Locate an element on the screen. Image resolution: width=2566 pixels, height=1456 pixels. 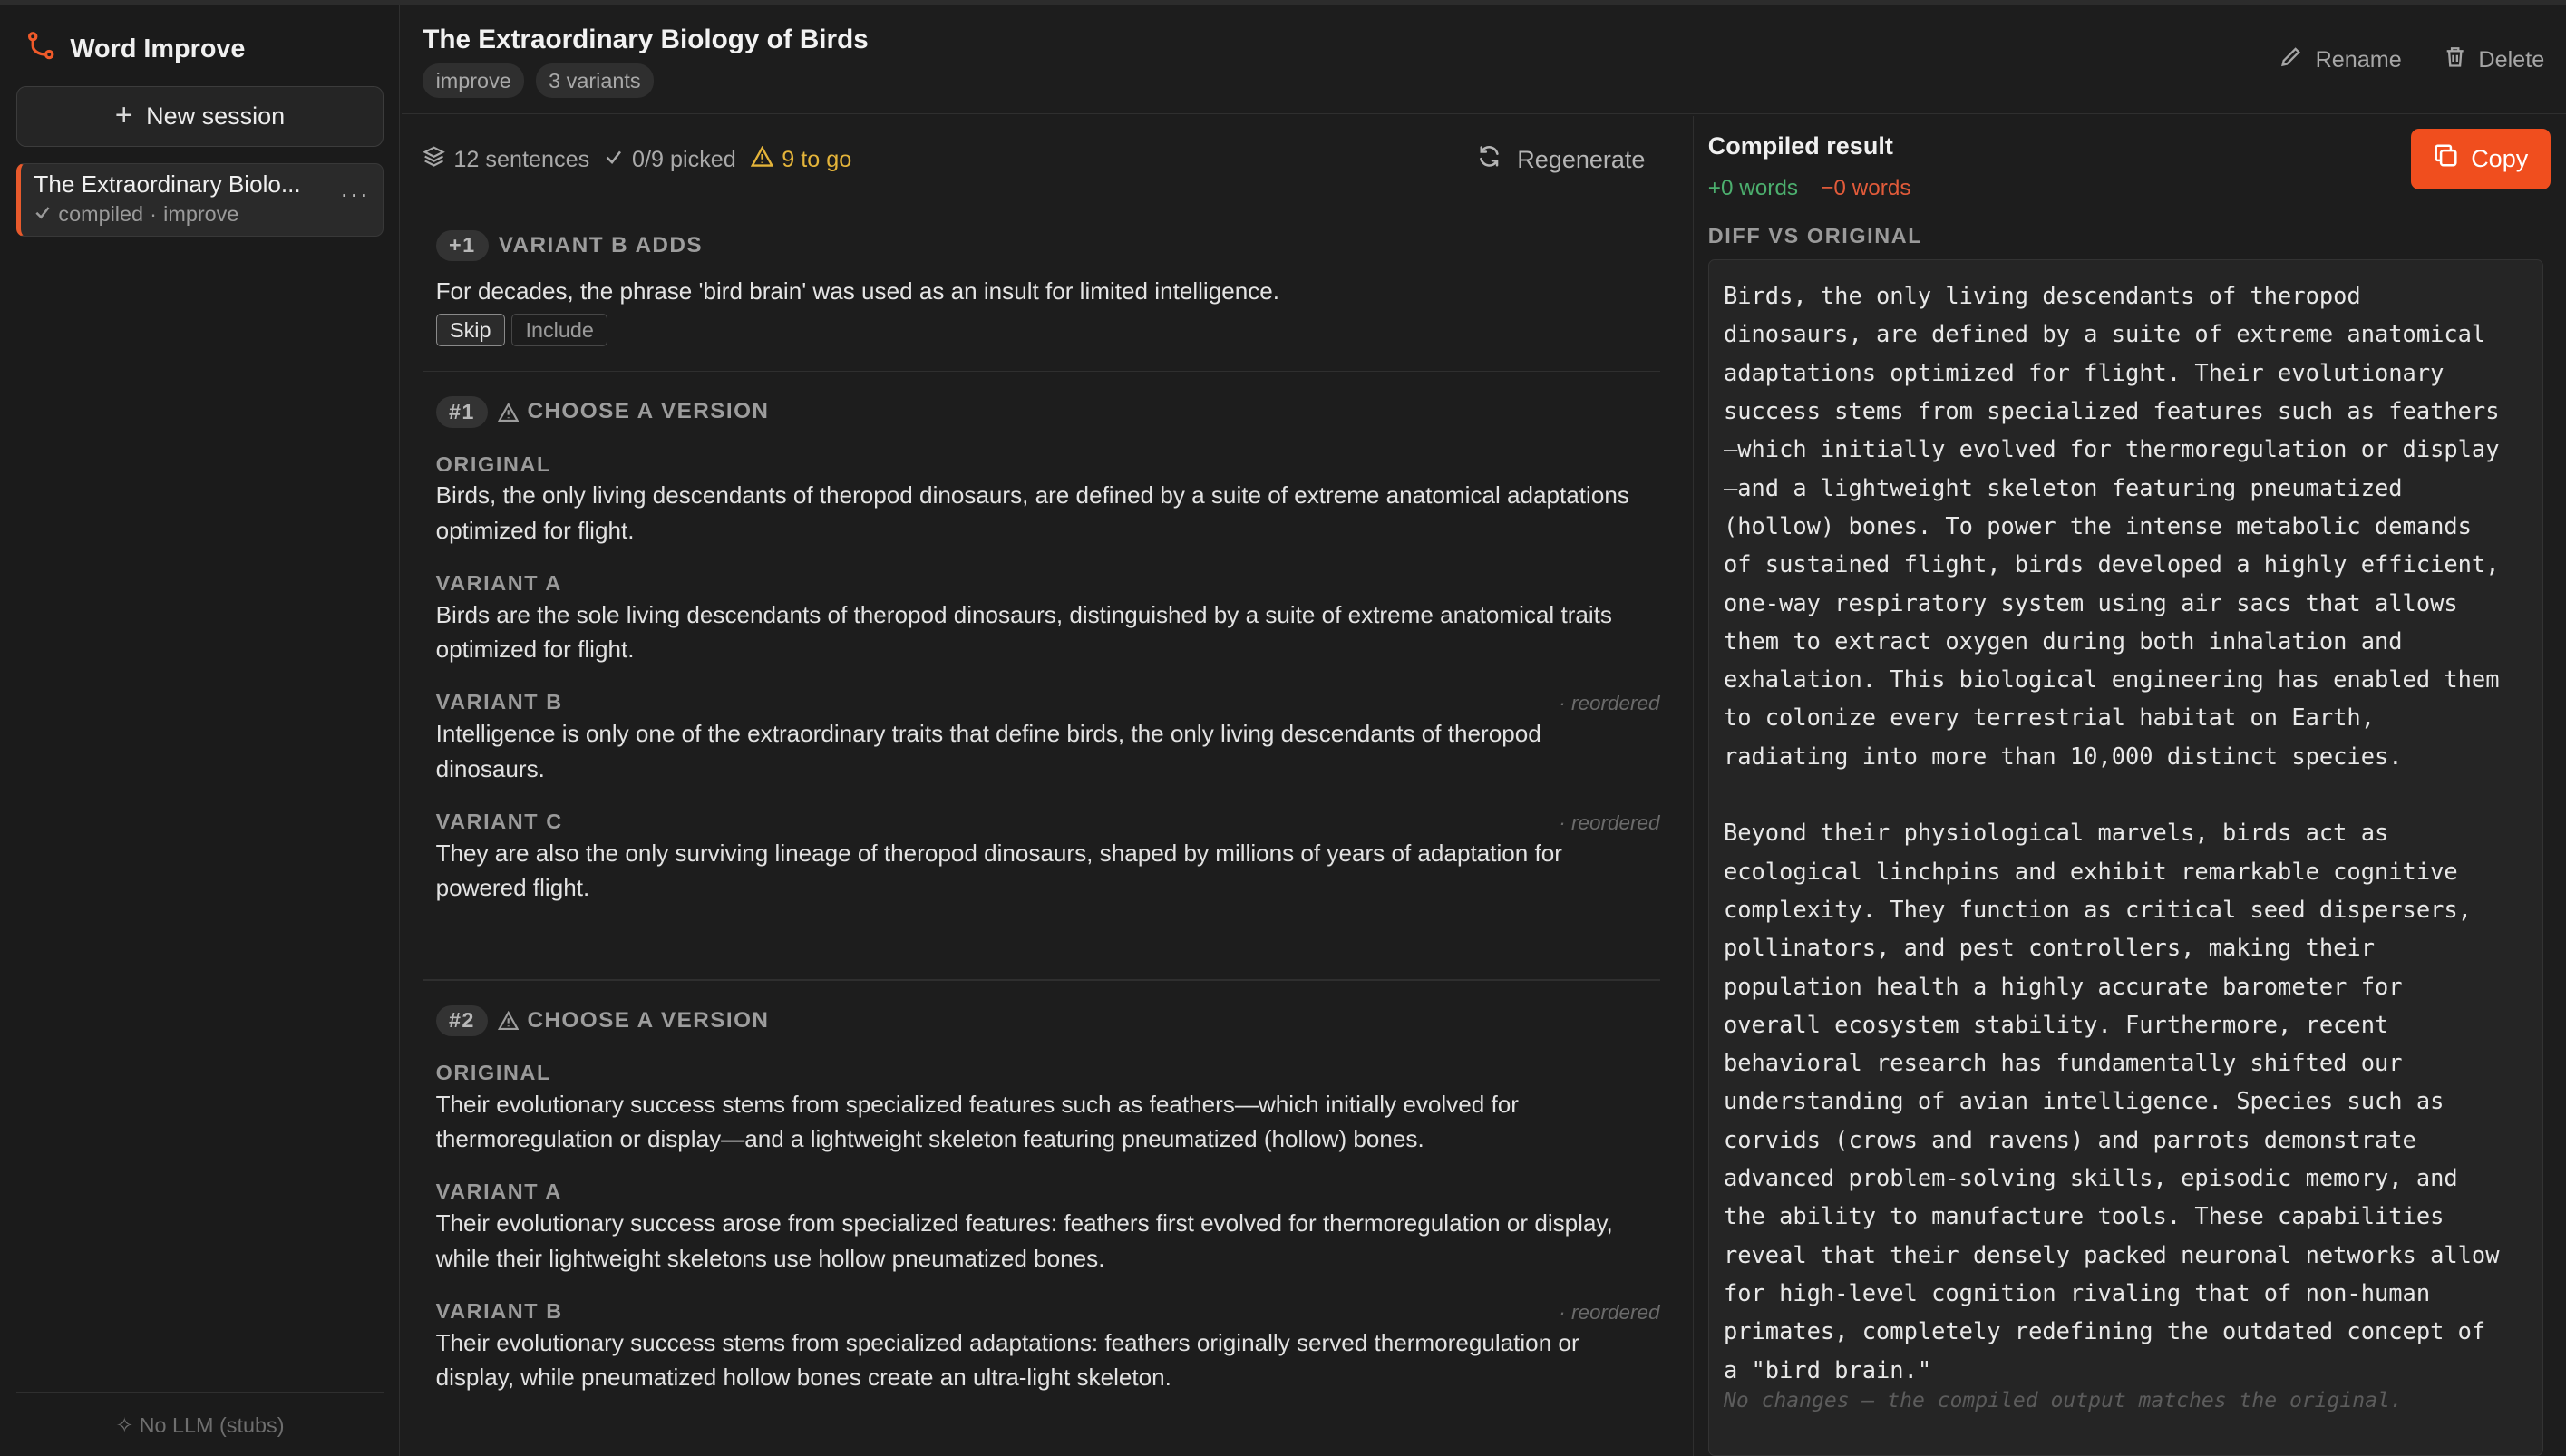
addition-toggle: Skip Include is located at coordinates (1047, 330).